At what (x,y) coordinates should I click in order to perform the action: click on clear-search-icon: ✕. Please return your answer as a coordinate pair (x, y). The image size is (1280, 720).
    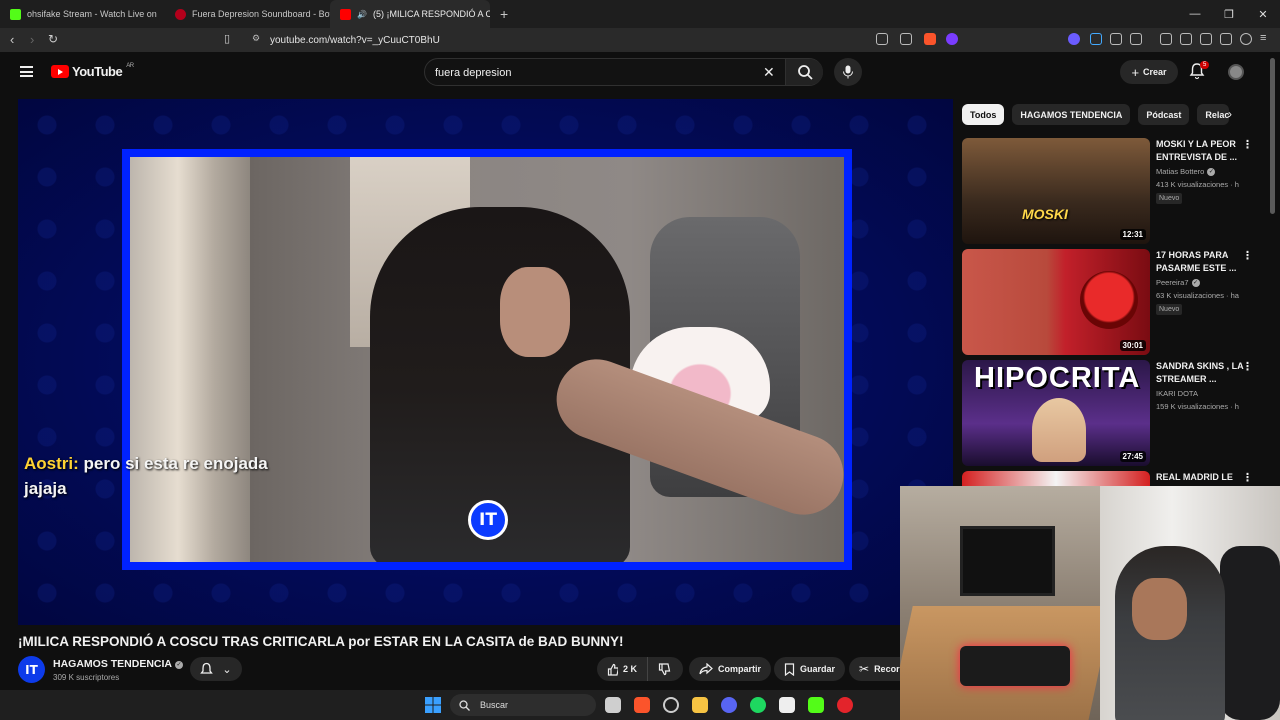
    Looking at the image, I should click on (769, 72).